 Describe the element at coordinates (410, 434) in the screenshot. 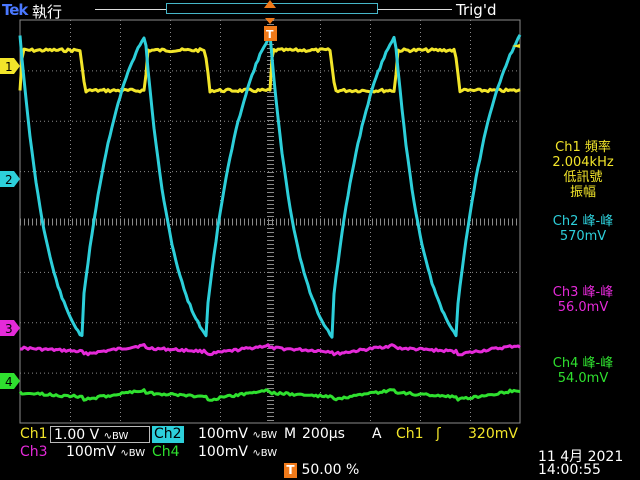

I see `trigger-source: Ch1` at that location.